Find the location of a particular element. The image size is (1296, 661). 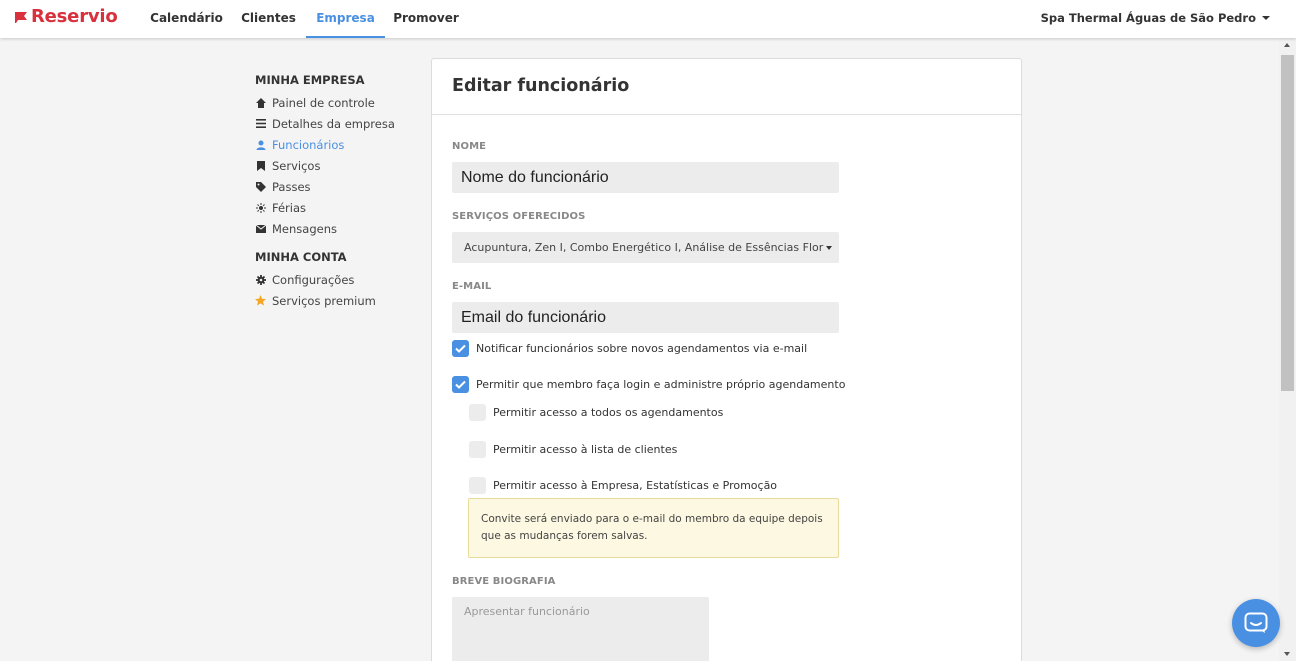

sidebar-heading-minha-conta: MINHA CONTA is located at coordinates (301, 257).